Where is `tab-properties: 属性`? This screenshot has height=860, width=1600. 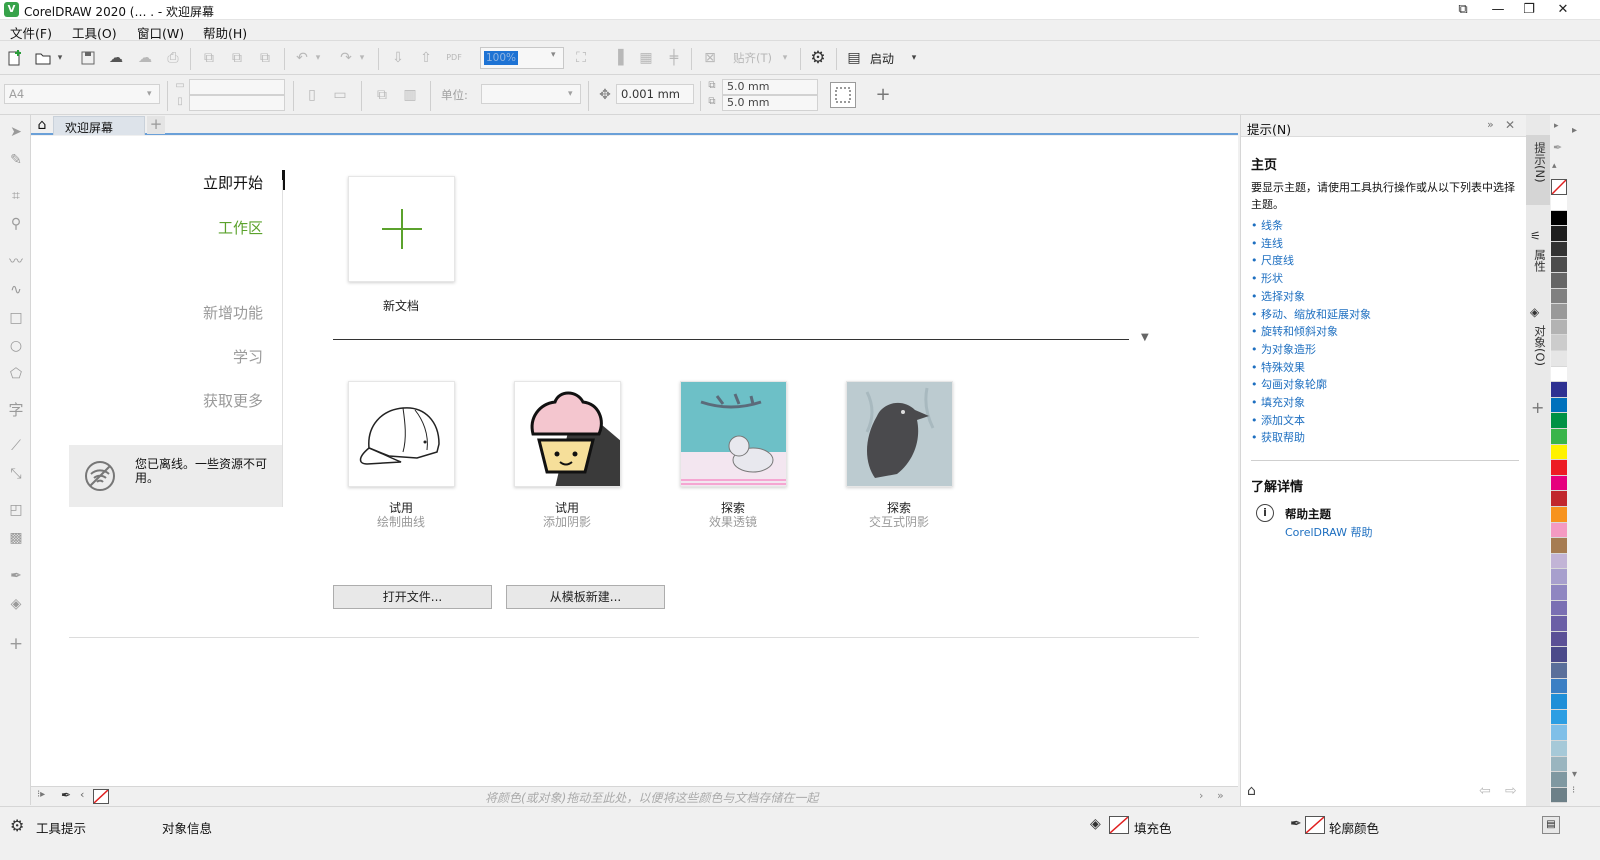 tab-properties: 属性 is located at coordinates (1538, 260).